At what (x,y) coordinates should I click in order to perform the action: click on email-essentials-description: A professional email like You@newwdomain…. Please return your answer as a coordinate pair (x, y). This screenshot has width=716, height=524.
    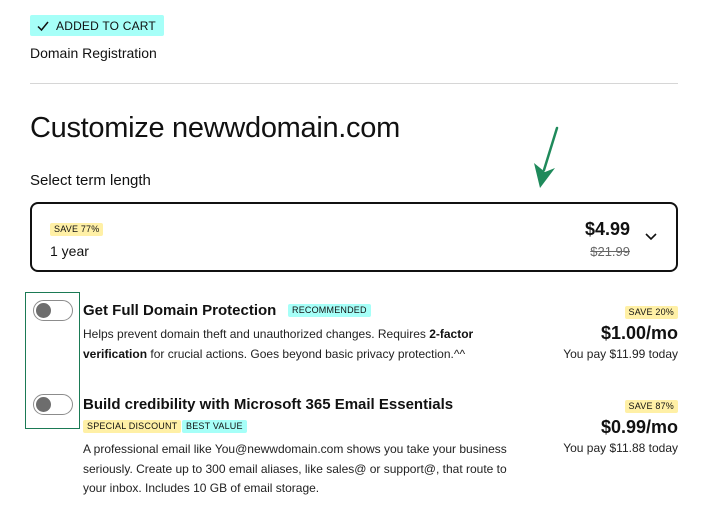
    Looking at the image, I should click on (295, 468).